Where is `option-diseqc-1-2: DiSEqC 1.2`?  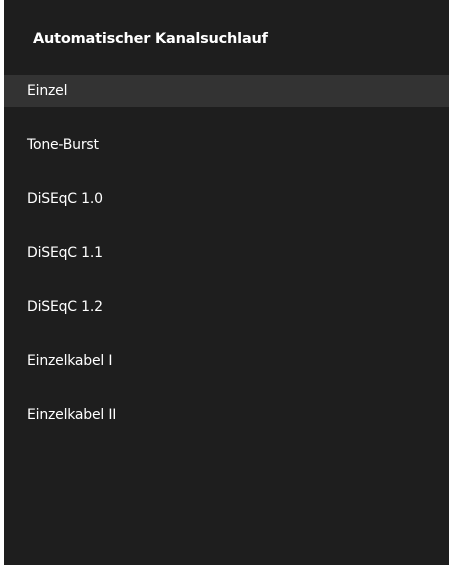
option-diseqc-1-2: DiSEqC 1.2 is located at coordinates (226, 307).